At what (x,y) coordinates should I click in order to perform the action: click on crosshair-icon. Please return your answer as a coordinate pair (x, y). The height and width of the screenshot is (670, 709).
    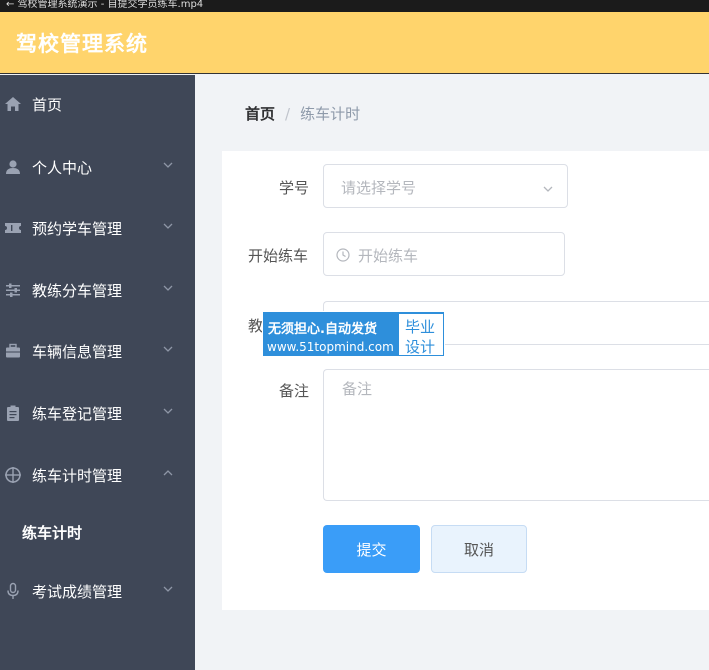
    Looking at the image, I should click on (13, 475).